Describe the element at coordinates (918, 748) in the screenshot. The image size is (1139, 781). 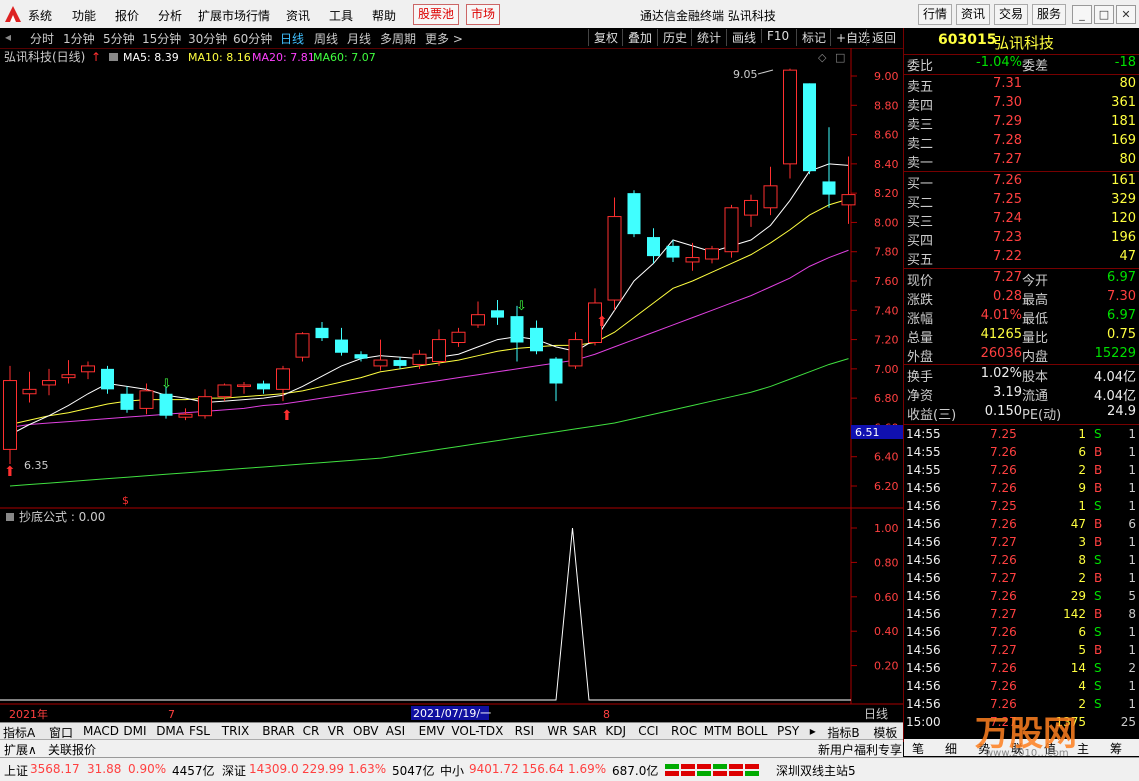
I see `panel-tab: 笔` at that location.